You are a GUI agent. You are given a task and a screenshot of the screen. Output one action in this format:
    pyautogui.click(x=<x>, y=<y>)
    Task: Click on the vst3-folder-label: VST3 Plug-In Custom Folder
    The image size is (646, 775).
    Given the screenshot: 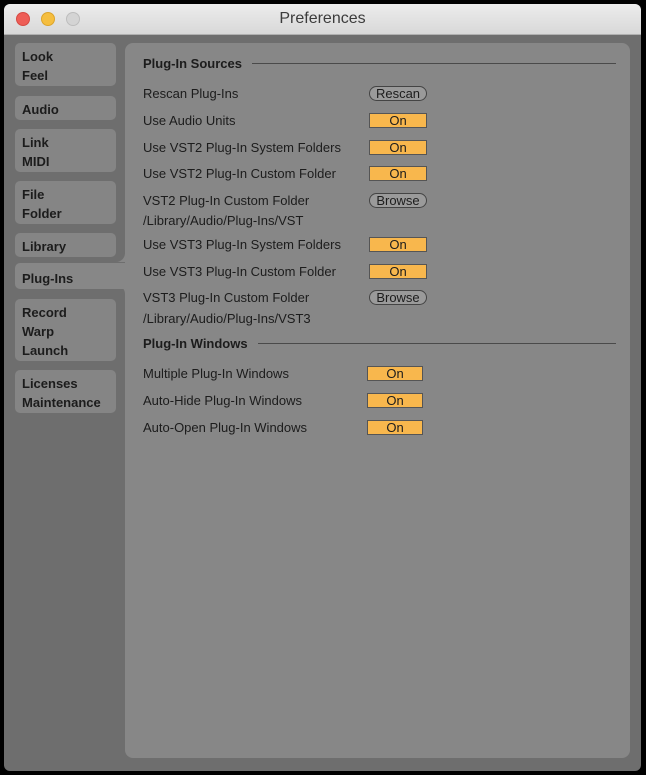 What is the action you would take?
    pyautogui.click(x=226, y=297)
    